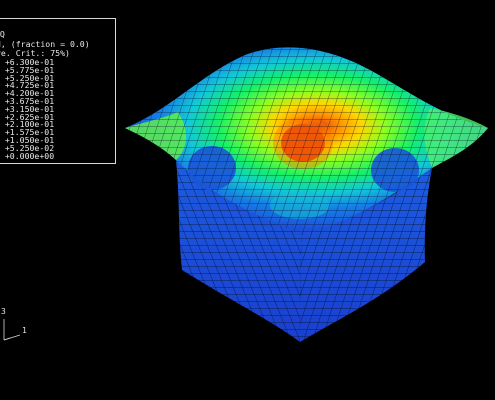  I want to click on axis-label-3: 3, so click(3, 311).